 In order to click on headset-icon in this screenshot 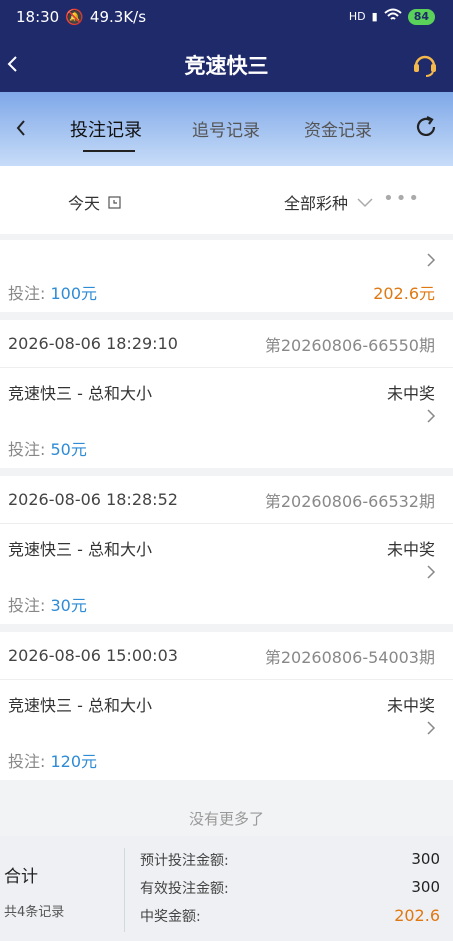, I will do `click(425, 66)`.